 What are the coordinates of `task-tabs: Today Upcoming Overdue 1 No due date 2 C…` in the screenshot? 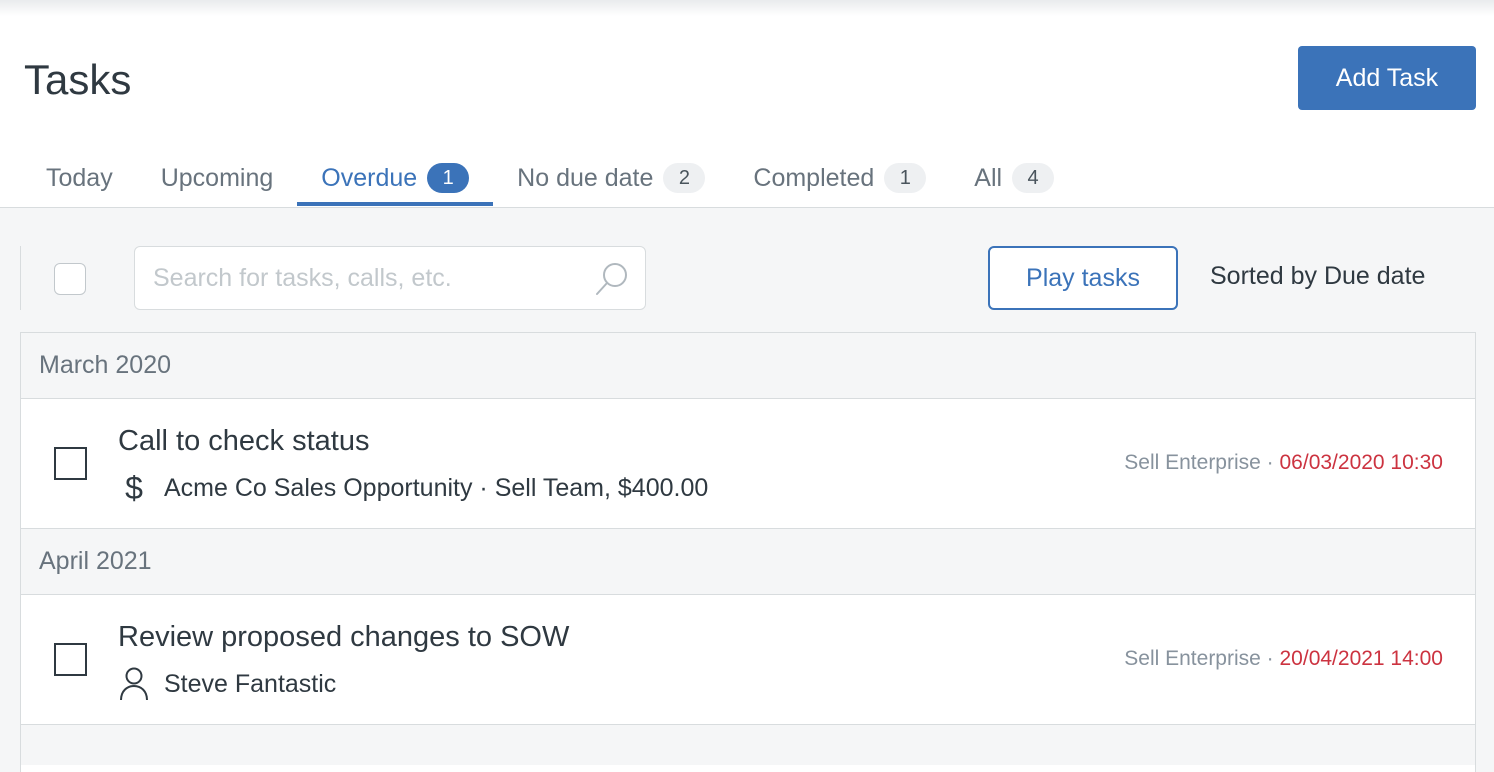 It's located at (550, 179).